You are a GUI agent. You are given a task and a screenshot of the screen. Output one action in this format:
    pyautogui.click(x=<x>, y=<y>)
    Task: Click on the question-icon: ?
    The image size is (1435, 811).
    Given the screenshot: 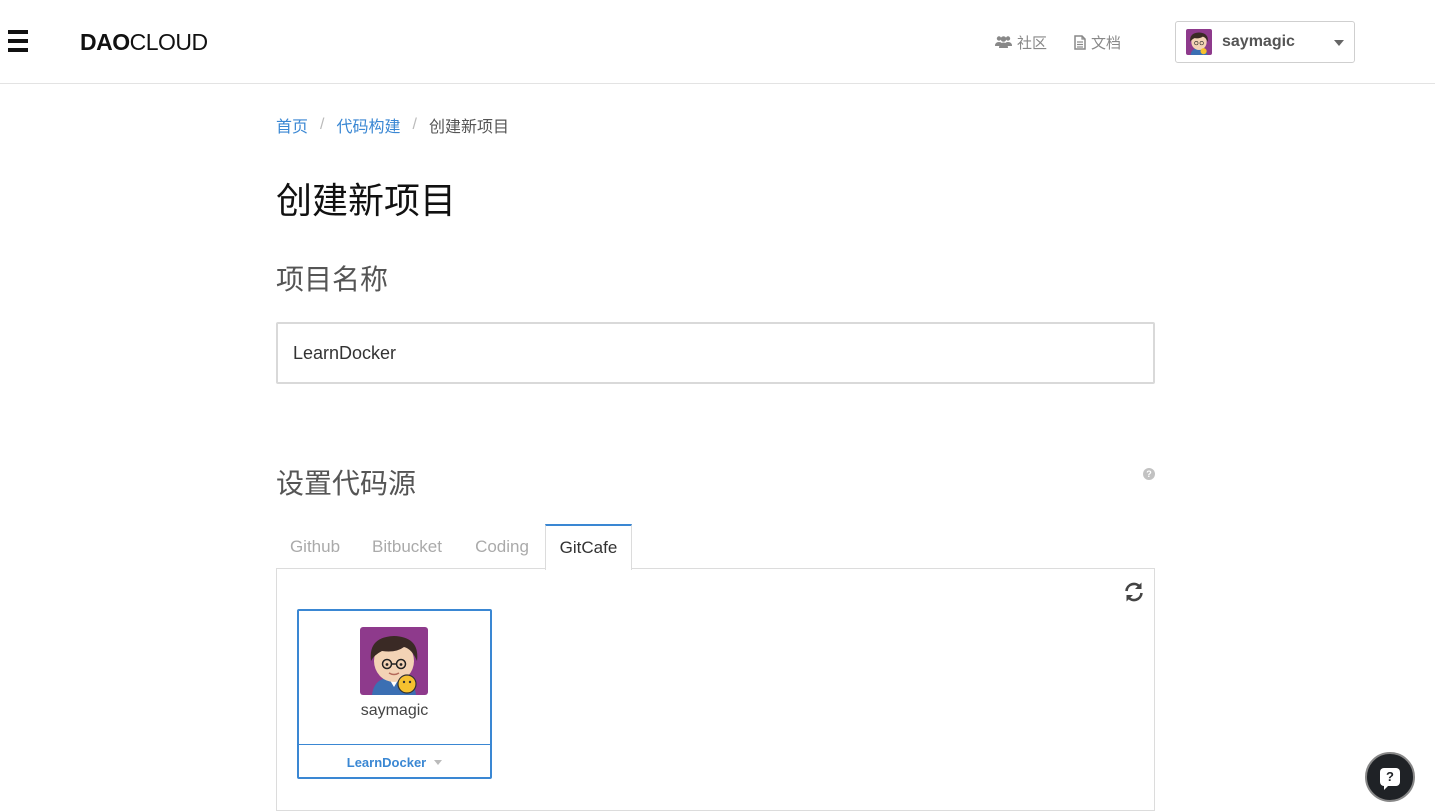 What is the action you would take?
    pyautogui.click(x=1390, y=779)
    